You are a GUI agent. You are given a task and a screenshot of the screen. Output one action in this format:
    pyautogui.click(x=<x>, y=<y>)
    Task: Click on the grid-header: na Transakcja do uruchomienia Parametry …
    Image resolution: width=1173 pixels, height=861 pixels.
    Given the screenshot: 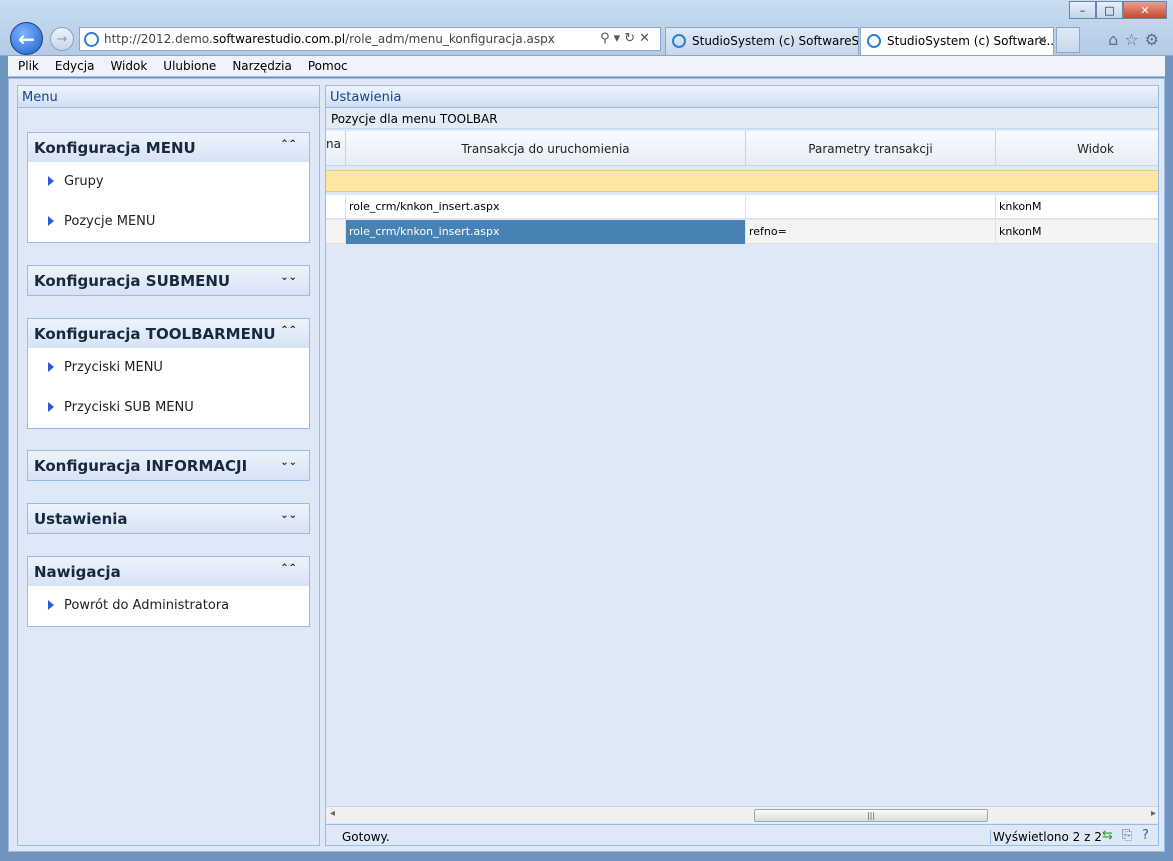 What is the action you would take?
    pyautogui.click(x=742, y=148)
    